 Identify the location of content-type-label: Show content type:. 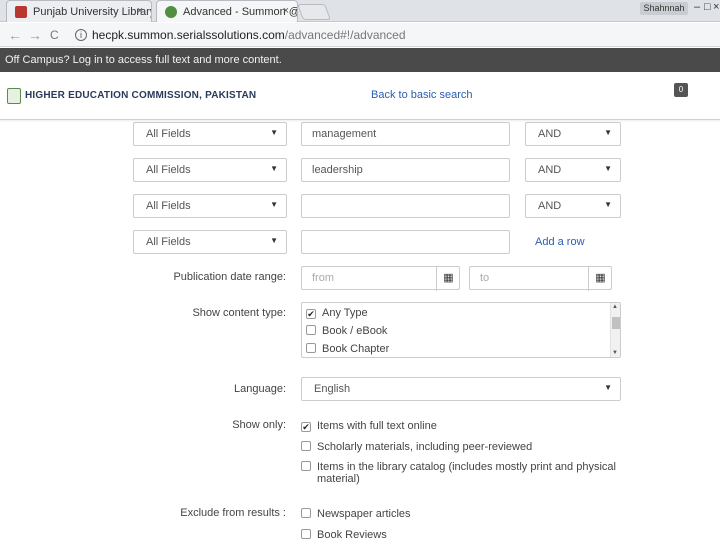
(239, 313).